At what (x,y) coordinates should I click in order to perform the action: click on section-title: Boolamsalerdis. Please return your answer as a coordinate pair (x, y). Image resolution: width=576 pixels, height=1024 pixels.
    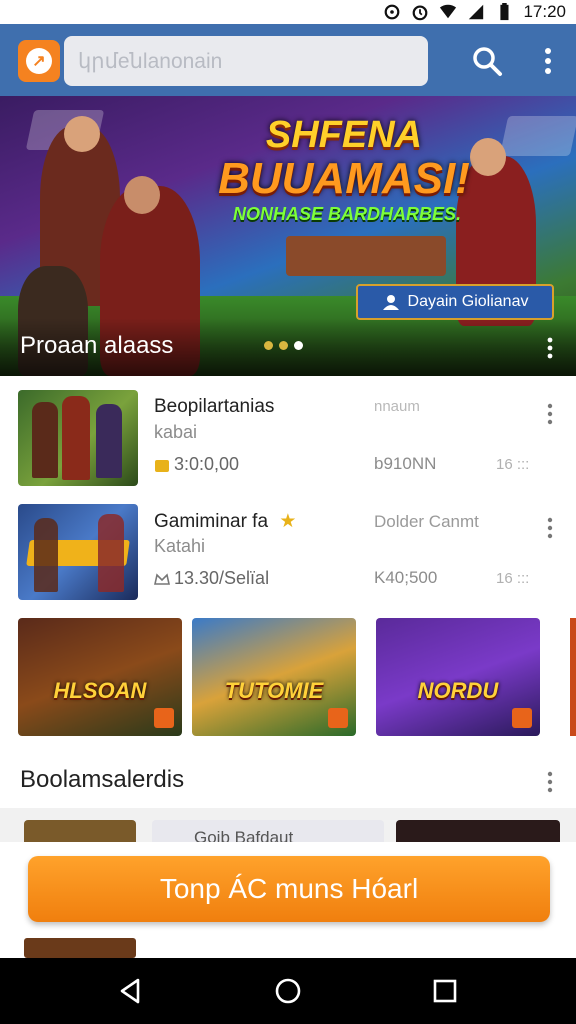
    Looking at the image, I should click on (102, 779).